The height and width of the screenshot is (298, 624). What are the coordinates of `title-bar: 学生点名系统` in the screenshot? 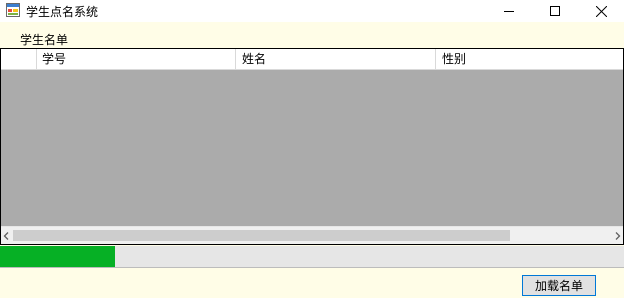 It's located at (312, 11).